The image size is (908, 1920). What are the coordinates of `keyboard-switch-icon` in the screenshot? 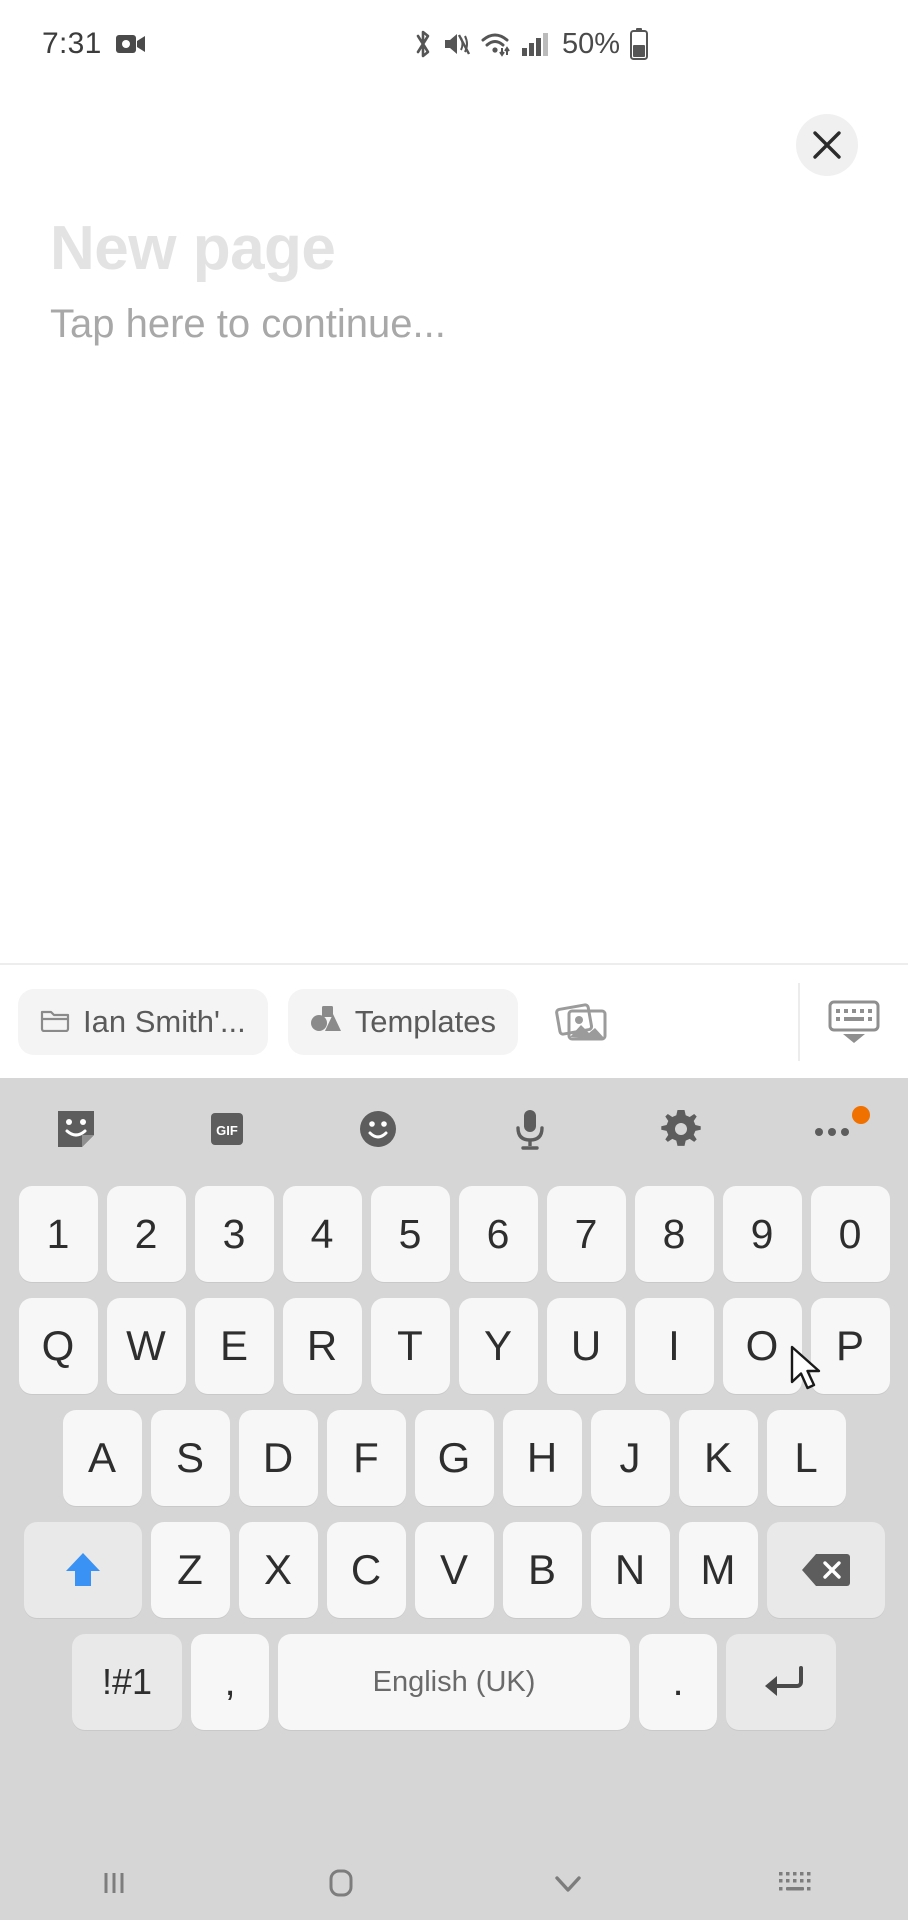 It's located at (794, 1880).